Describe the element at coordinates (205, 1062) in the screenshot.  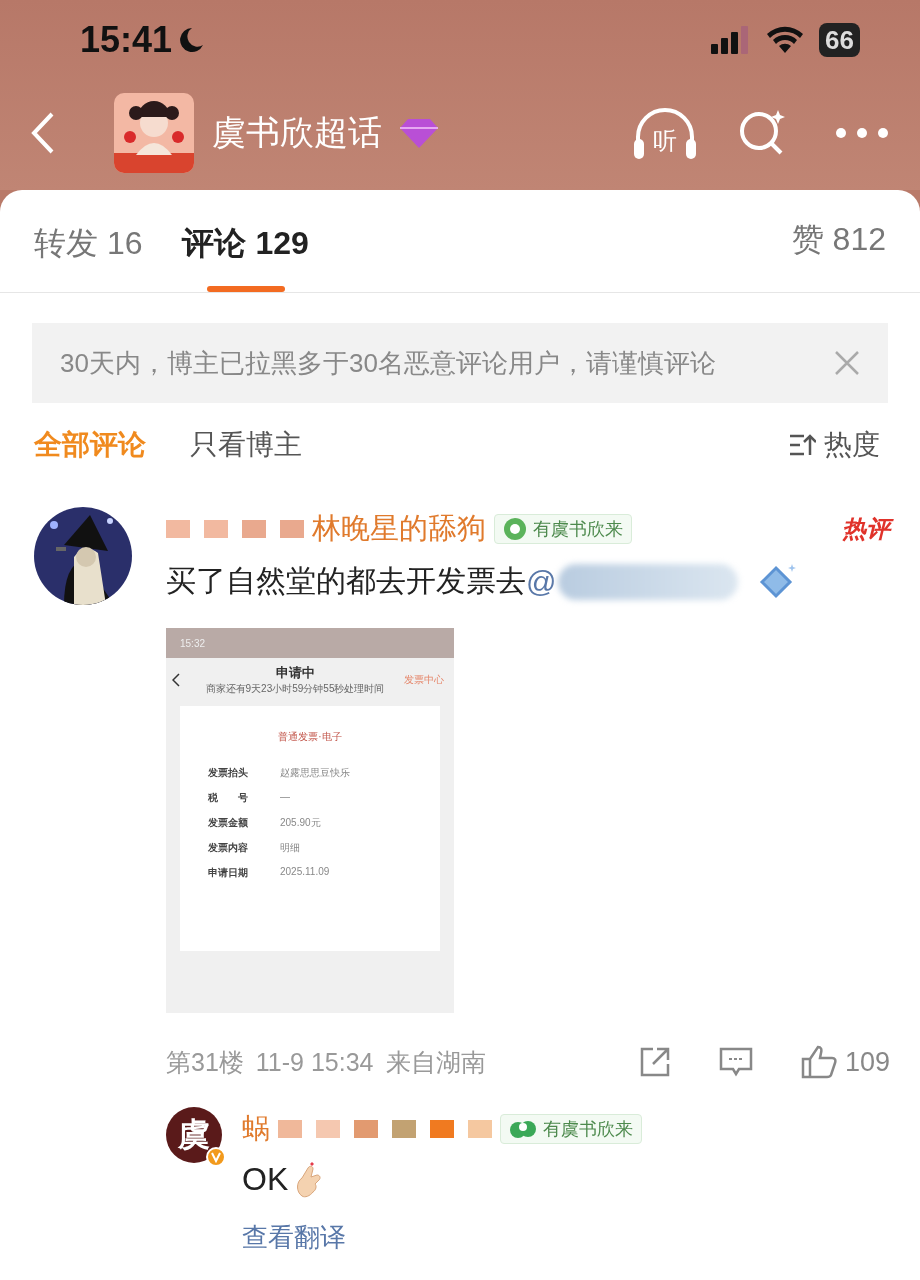
I see `floor-number: 第31楼` at that location.